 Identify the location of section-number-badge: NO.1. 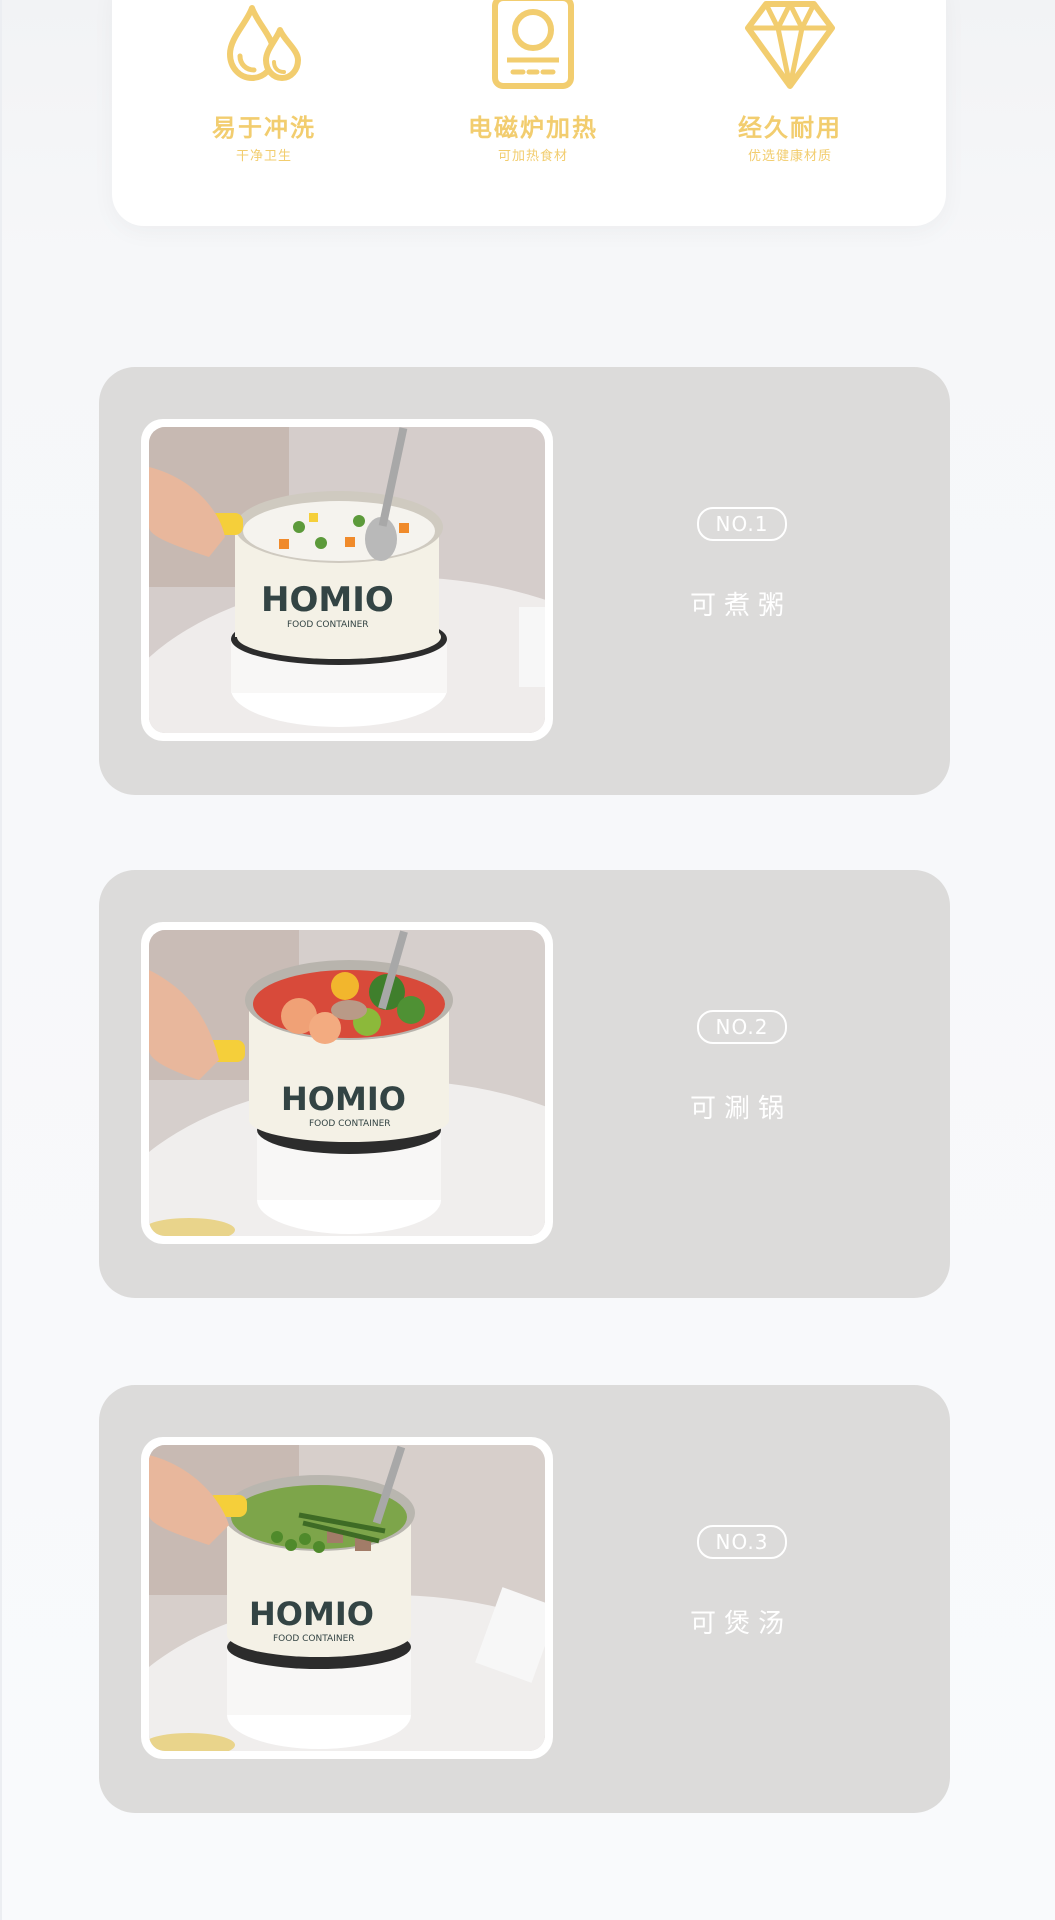
(742, 524).